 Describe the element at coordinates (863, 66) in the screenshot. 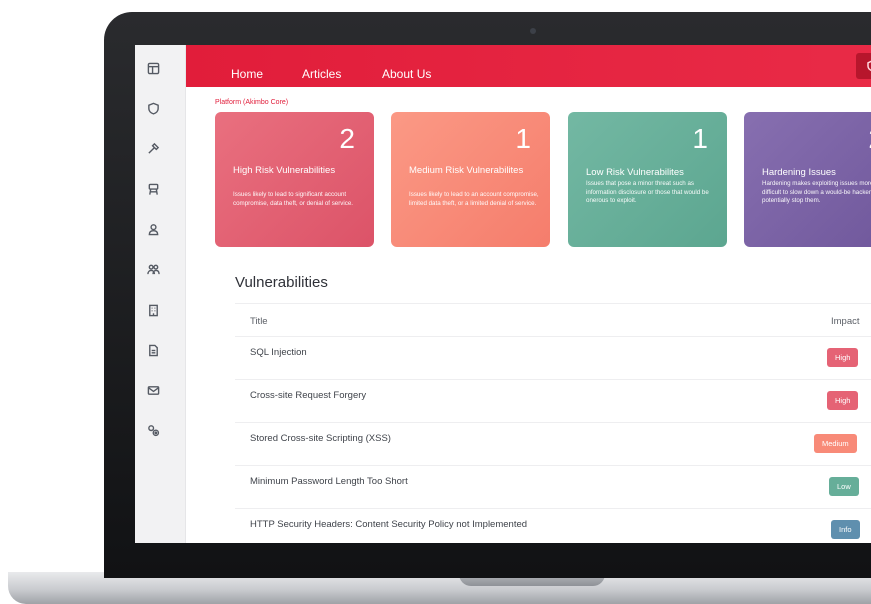

I see `account-button` at that location.